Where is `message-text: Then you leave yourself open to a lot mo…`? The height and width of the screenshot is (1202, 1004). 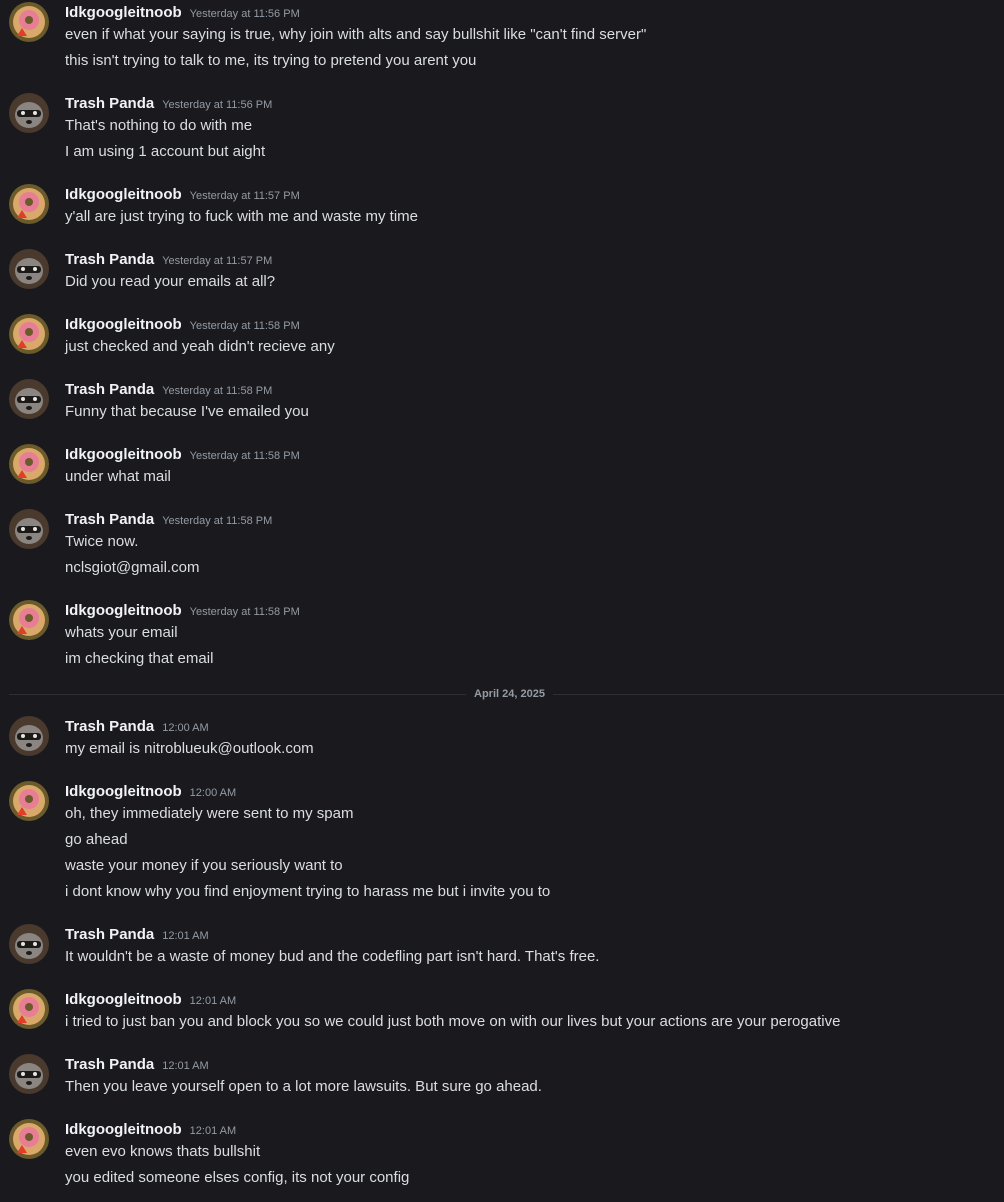
message-text: Then you leave yourself open to a lot mo… is located at coordinates (303, 1086).